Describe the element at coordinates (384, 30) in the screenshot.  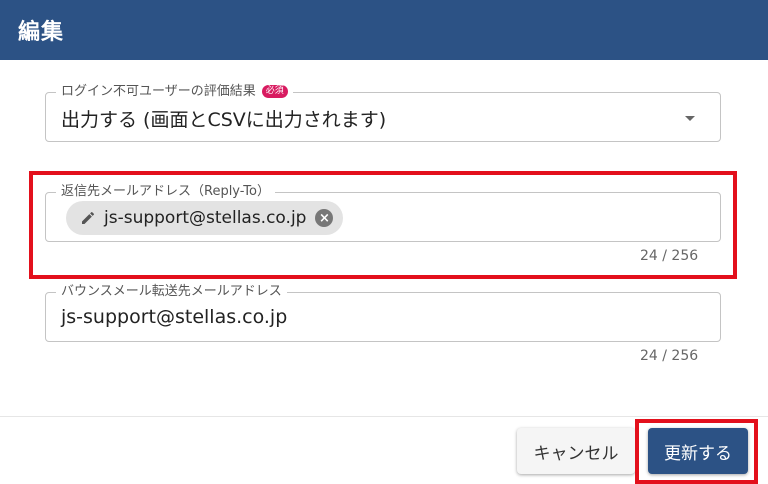
I see `dialog-header: 編集` at that location.